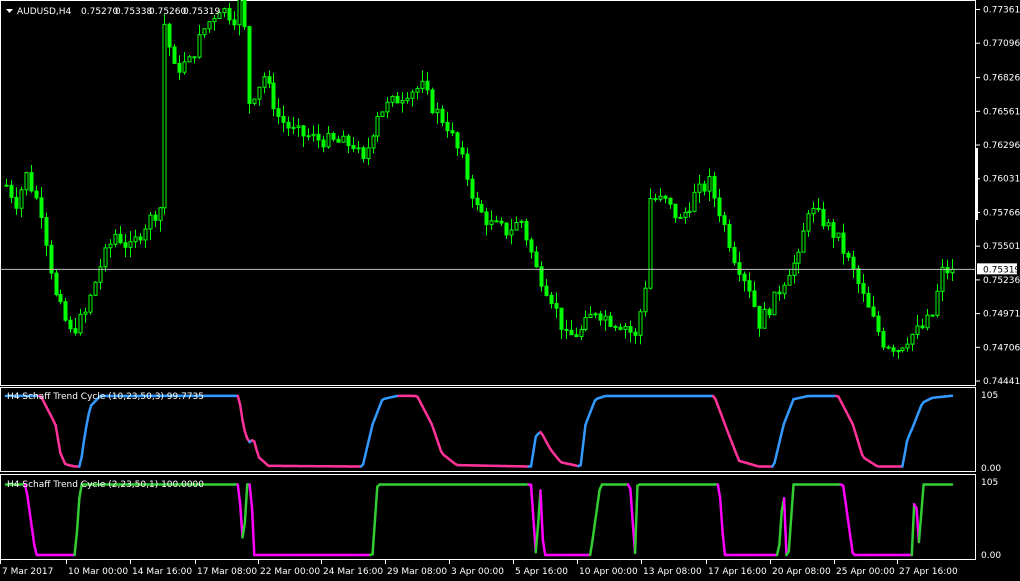  Describe the element at coordinates (989, 396) in the screenshot. I see `stc-1-tick-top: 105` at that location.